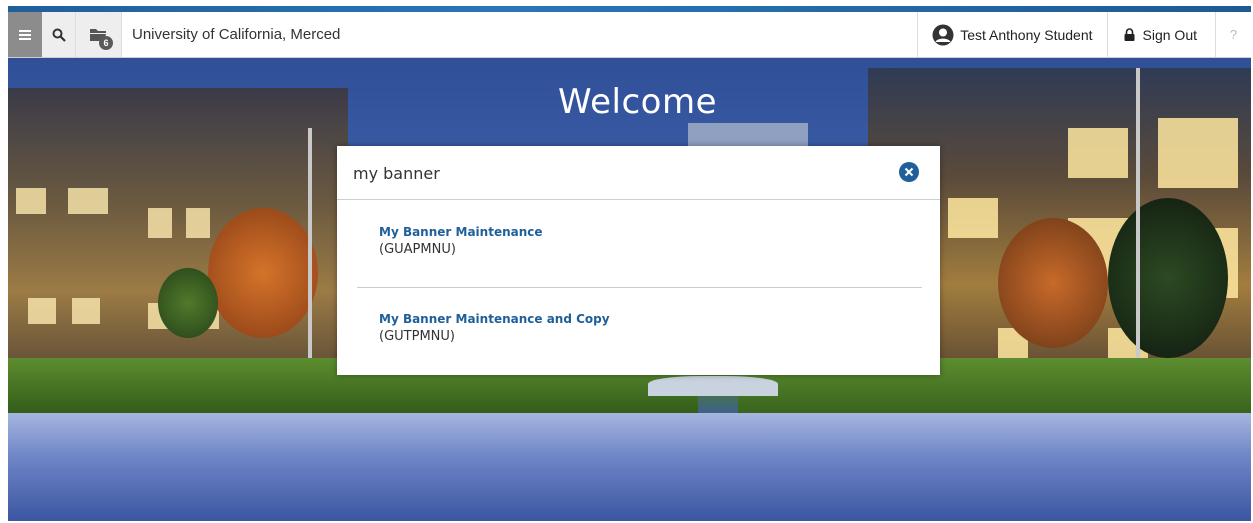  What do you see at coordinates (639, 232) in the screenshot?
I see `search-result-title: My Banner Maintenance` at bounding box center [639, 232].